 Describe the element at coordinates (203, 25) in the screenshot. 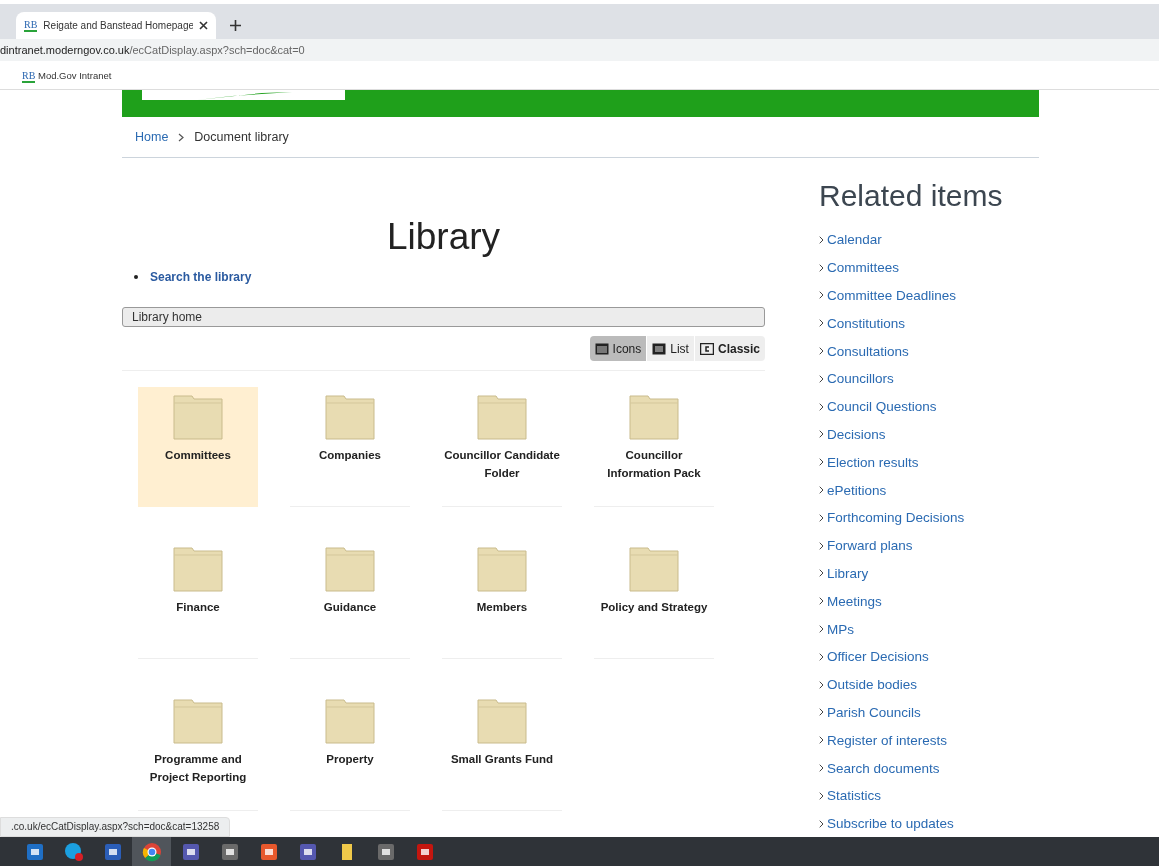

I see `close-icon` at that location.